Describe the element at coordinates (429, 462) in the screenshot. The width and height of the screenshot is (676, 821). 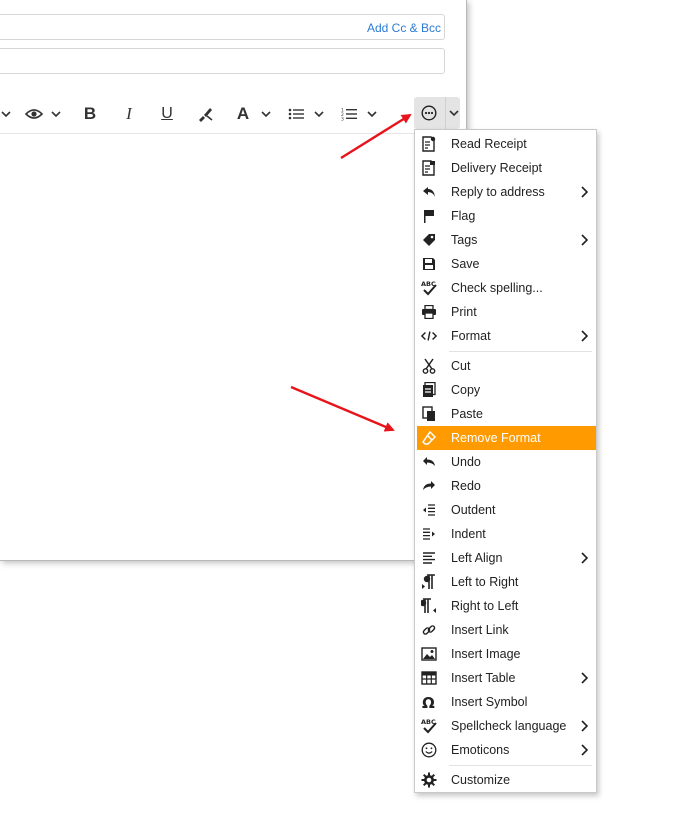
I see `undo-icon` at that location.